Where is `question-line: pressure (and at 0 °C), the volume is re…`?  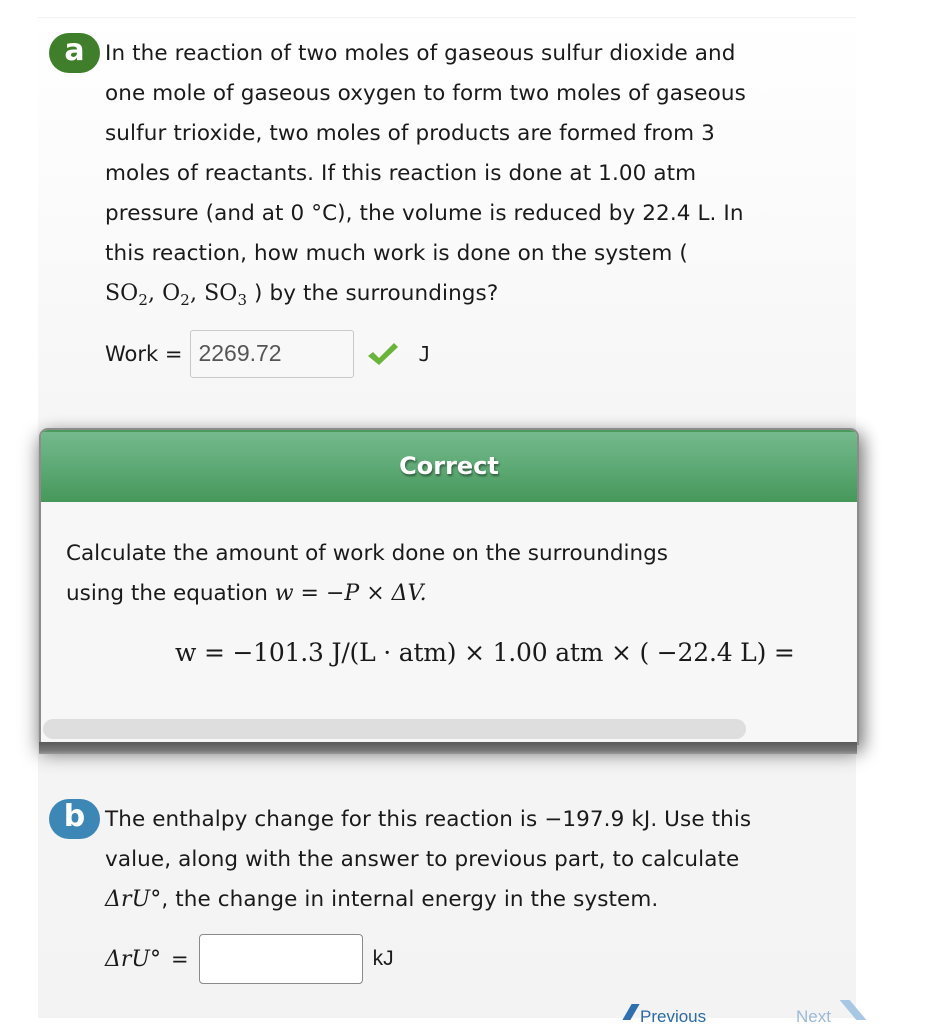
question-line: pressure (and at 0 °C), the volume is re… is located at coordinates (424, 213).